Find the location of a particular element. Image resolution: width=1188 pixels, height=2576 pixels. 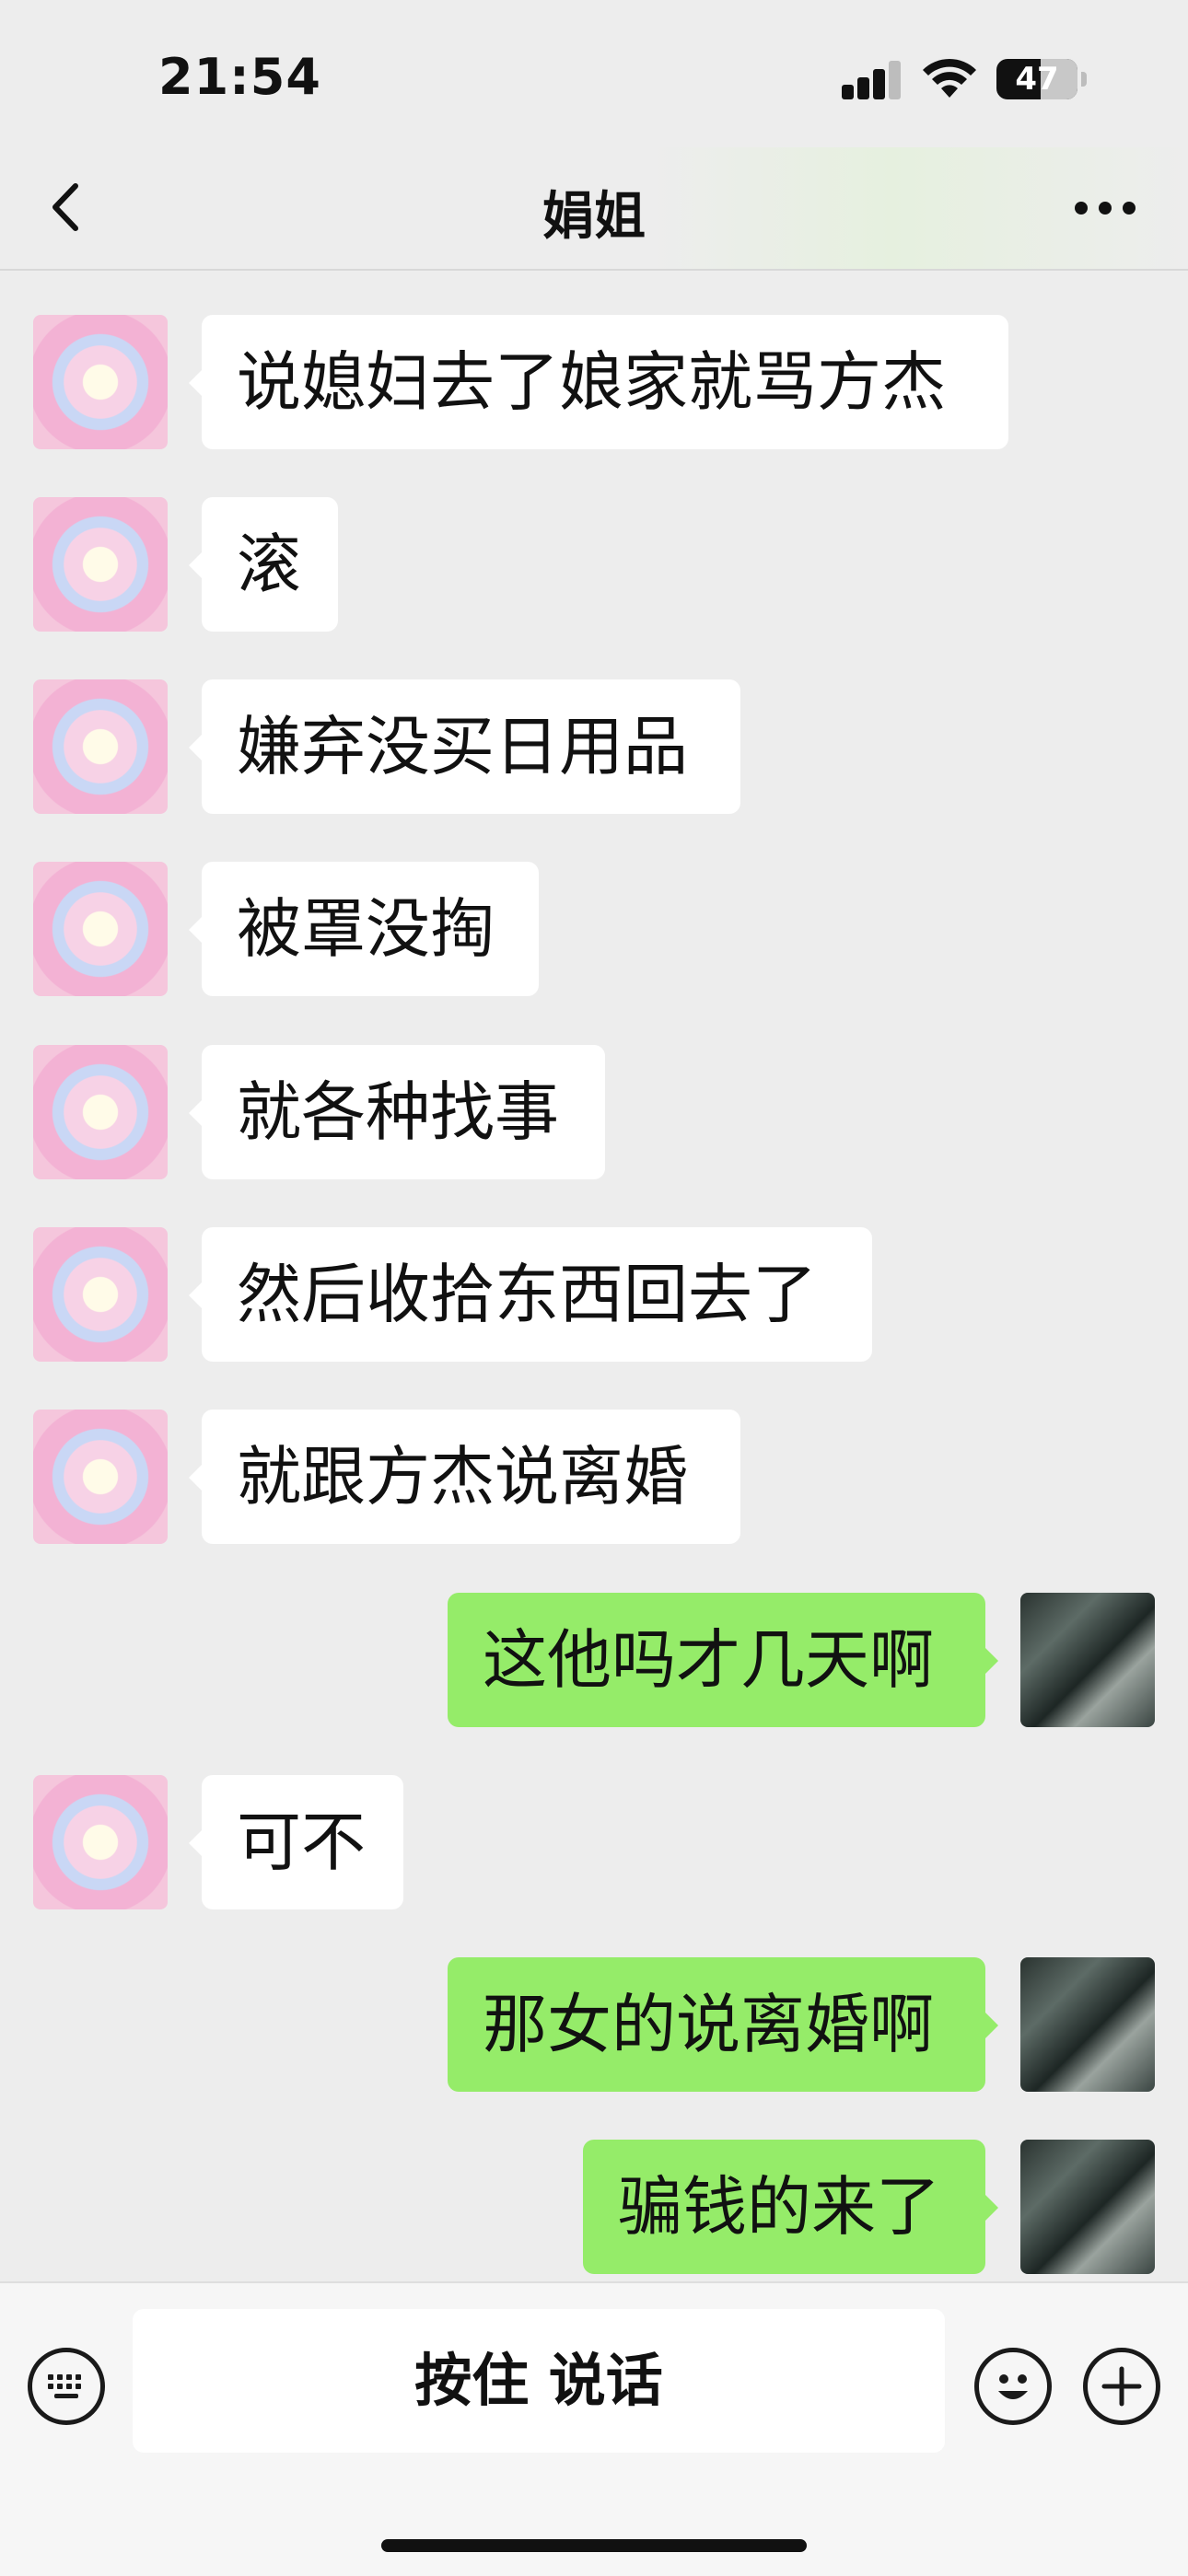

home-indicator is located at coordinates (594, 2545).